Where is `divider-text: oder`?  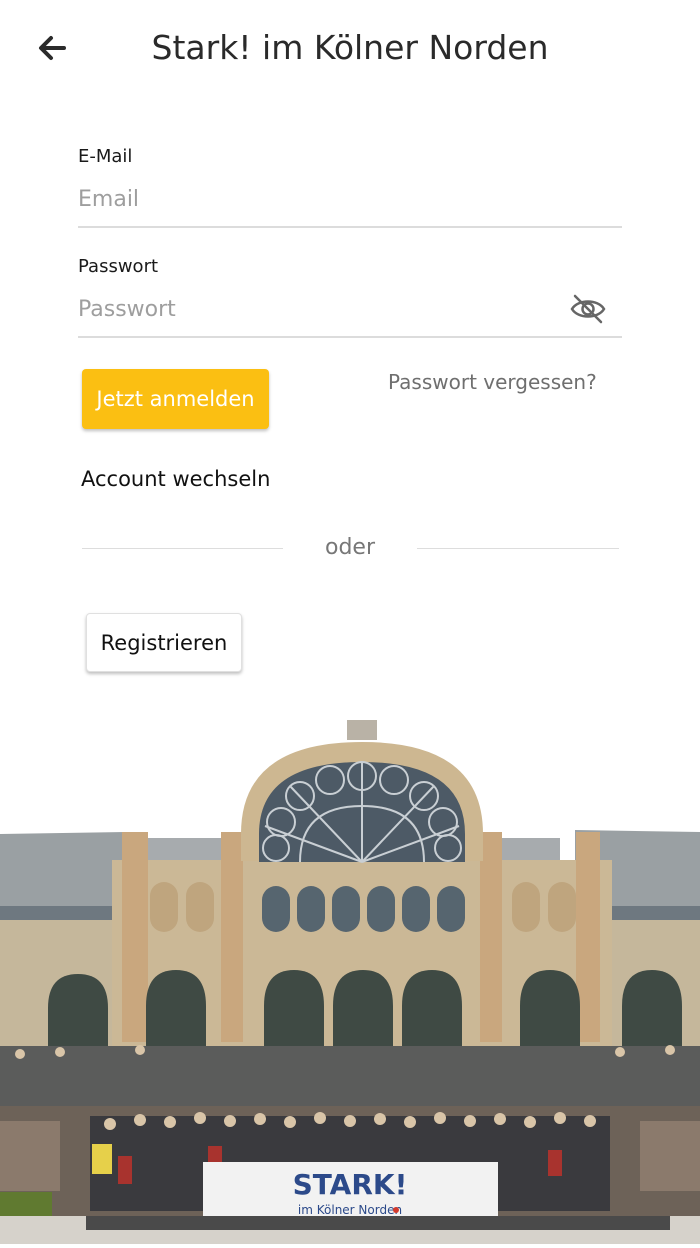 divider-text: oder is located at coordinates (349, 547).